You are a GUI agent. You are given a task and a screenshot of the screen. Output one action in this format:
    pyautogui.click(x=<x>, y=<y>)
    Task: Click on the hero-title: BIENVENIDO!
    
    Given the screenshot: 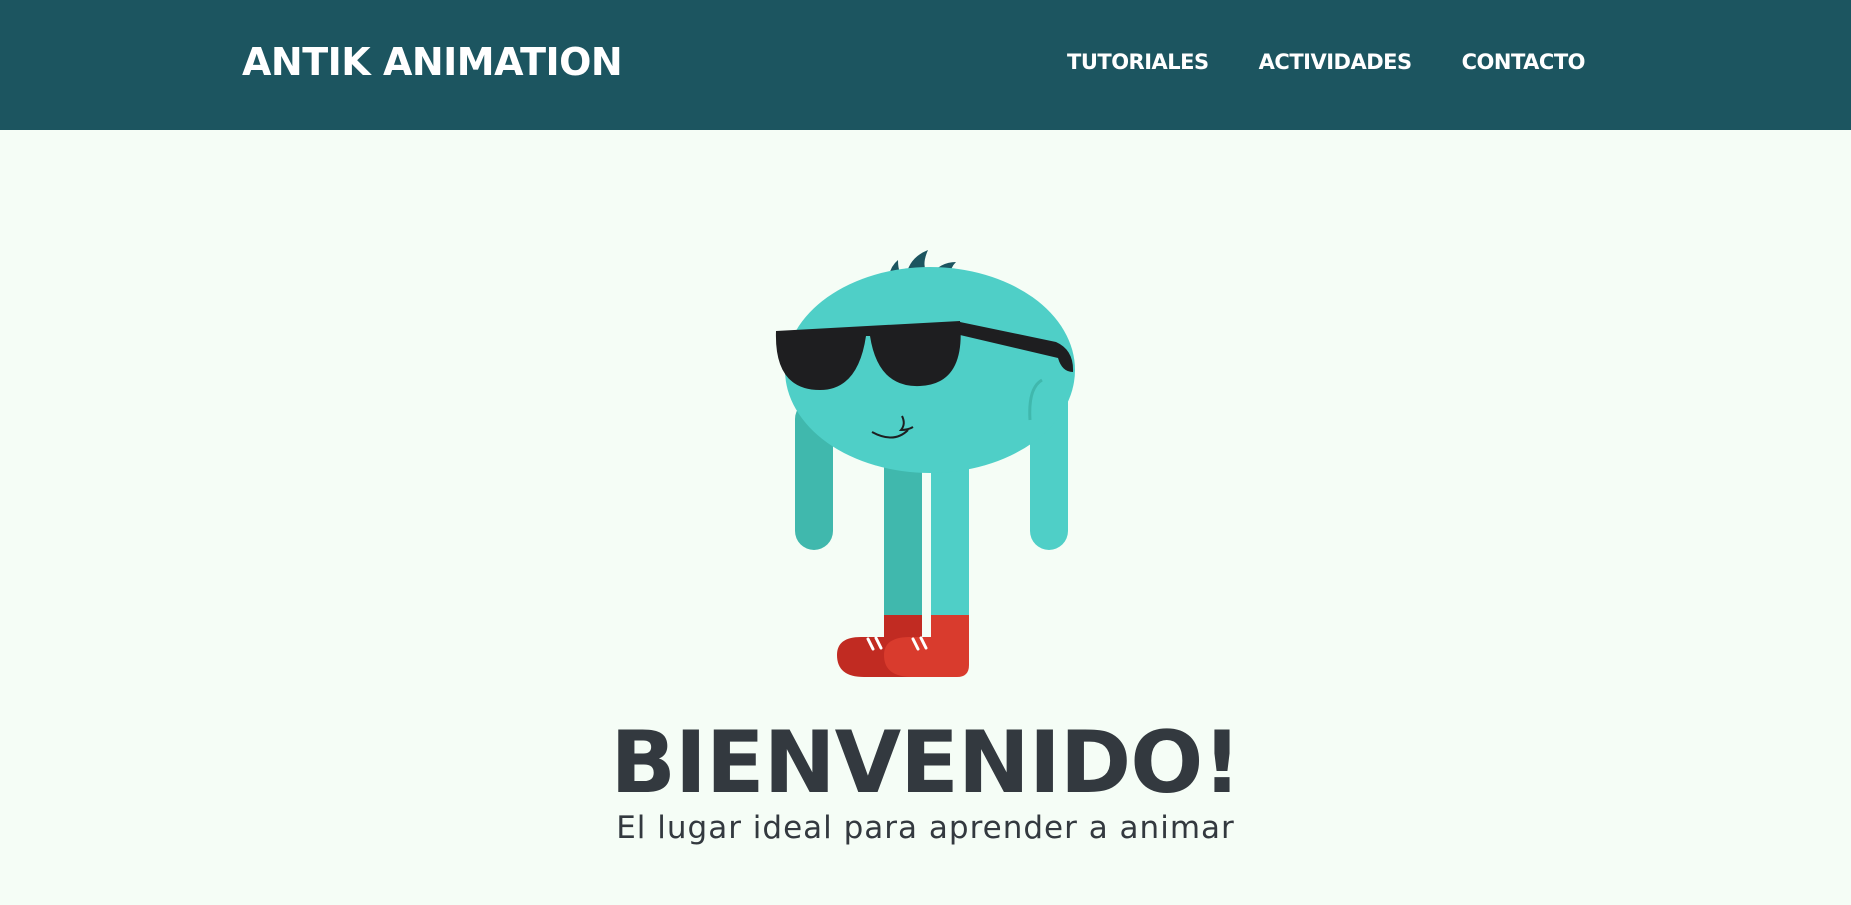 What is the action you would take?
    pyautogui.click(x=925, y=763)
    